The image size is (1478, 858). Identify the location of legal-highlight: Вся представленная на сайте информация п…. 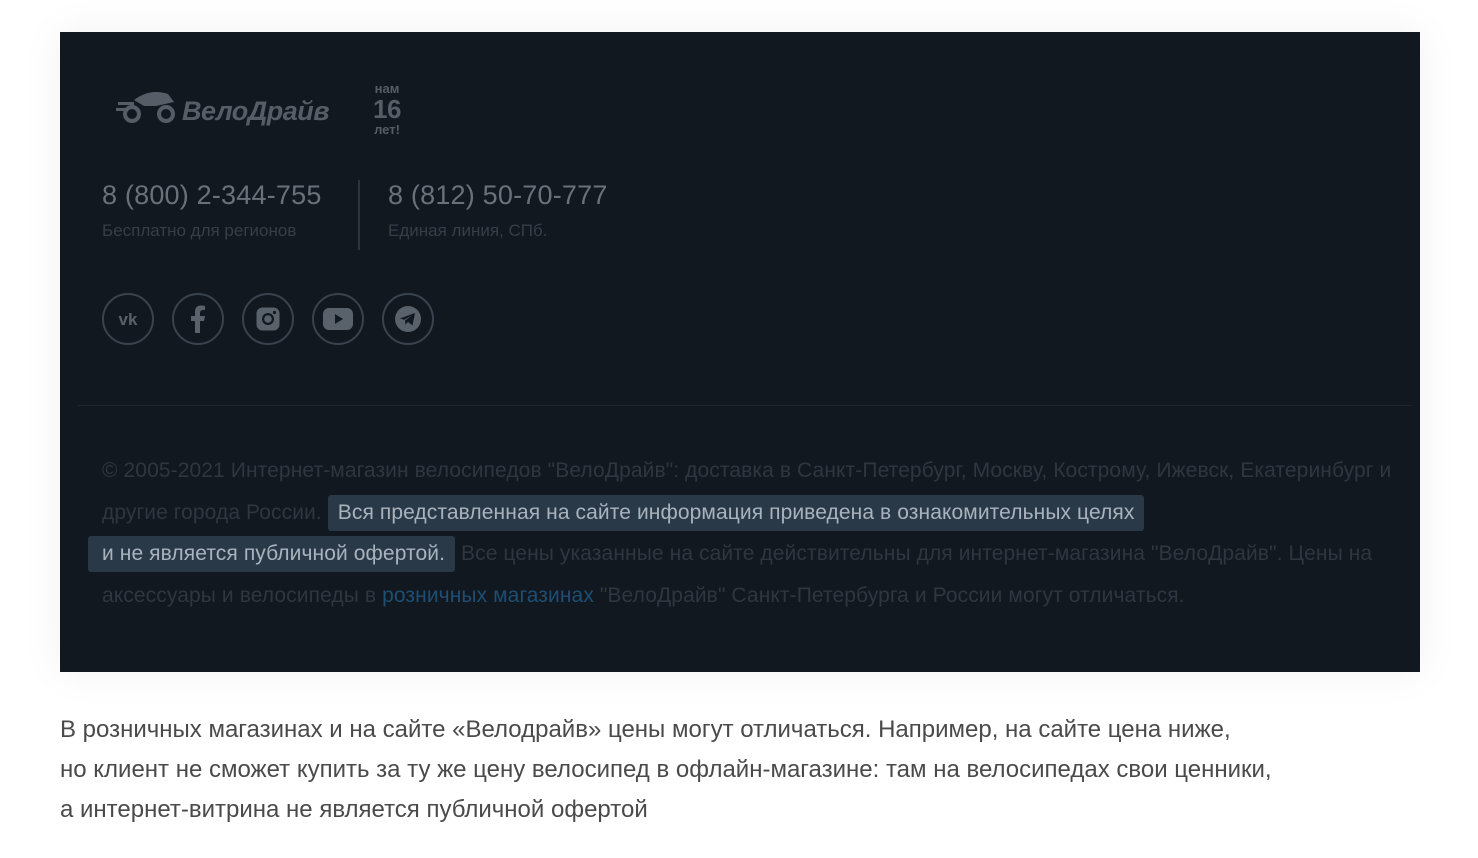
(736, 512).